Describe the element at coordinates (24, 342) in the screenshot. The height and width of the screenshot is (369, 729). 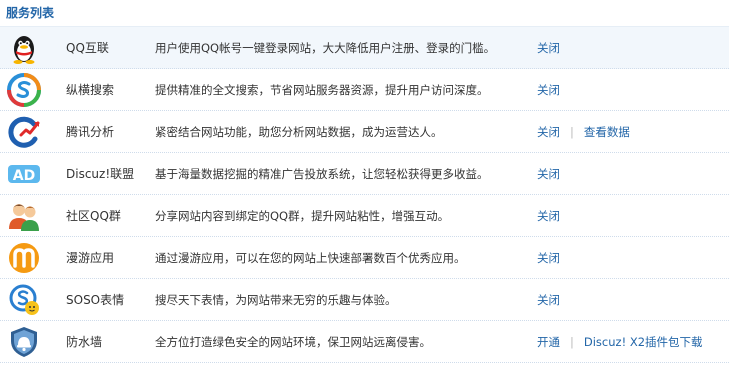
I see `firewall-shield-icon` at that location.